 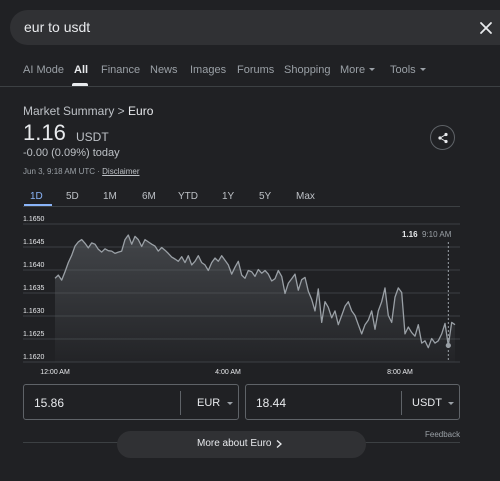 What do you see at coordinates (36, 196) in the screenshot?
I see `range-1d: 1D` at bounding box center [36, 196].